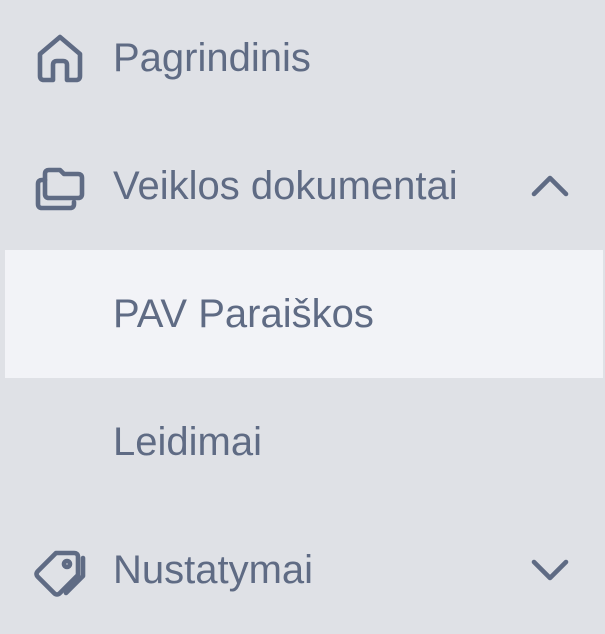 The width and height of the screenshot is (605, 634). Describe the element at coordinates (60, 186) in the screenshot. I see `folders-icon` at that location.